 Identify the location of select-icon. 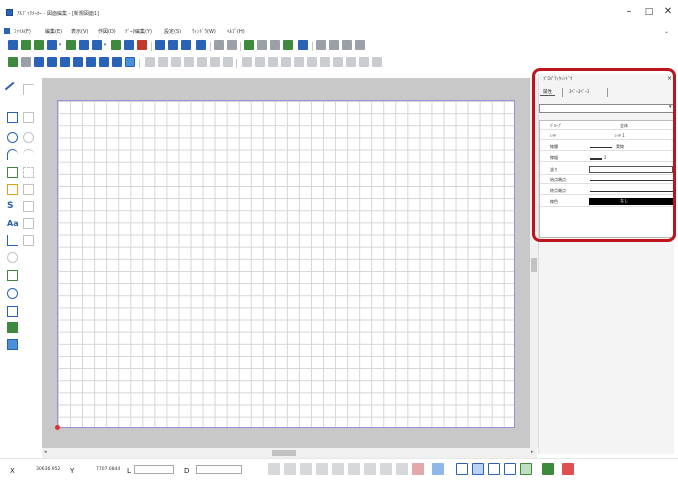
(13, 62).